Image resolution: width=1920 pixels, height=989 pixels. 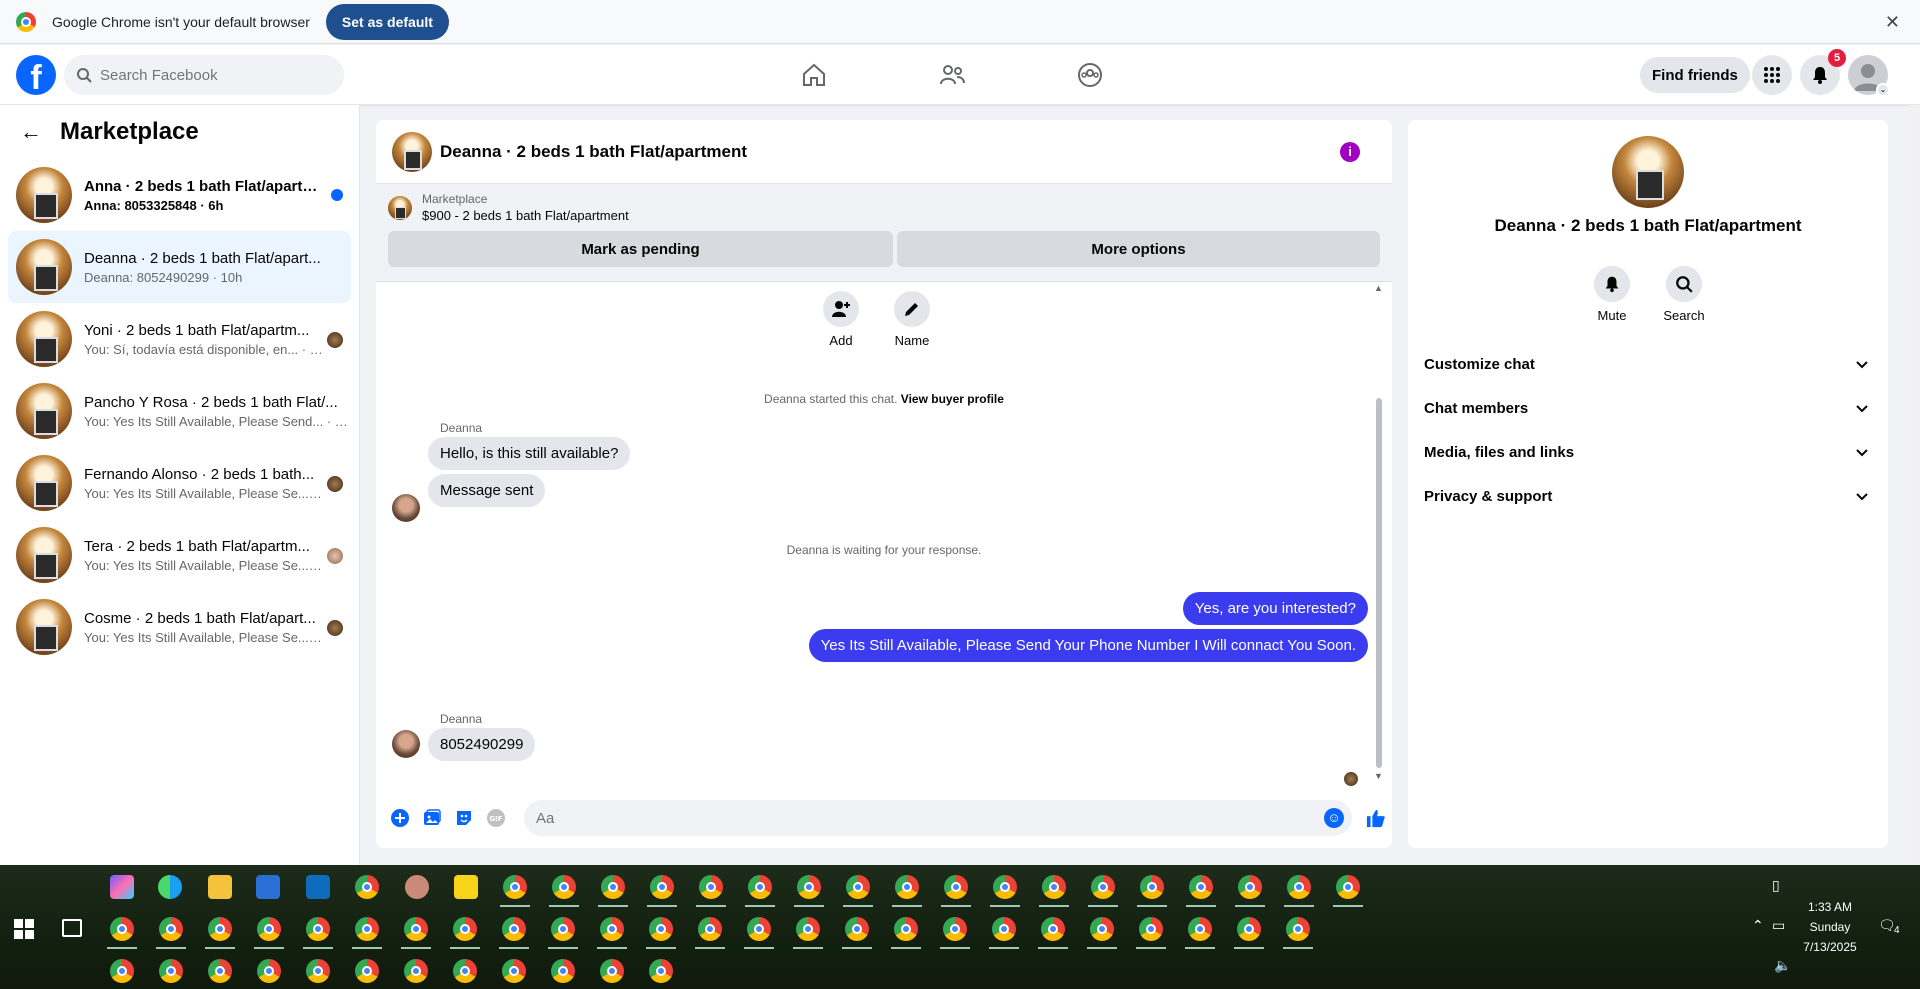 What do you see at coordinates (841, 319) in the screenshot?
I see `add-member-action: Add` at bounding box center [841, 319].